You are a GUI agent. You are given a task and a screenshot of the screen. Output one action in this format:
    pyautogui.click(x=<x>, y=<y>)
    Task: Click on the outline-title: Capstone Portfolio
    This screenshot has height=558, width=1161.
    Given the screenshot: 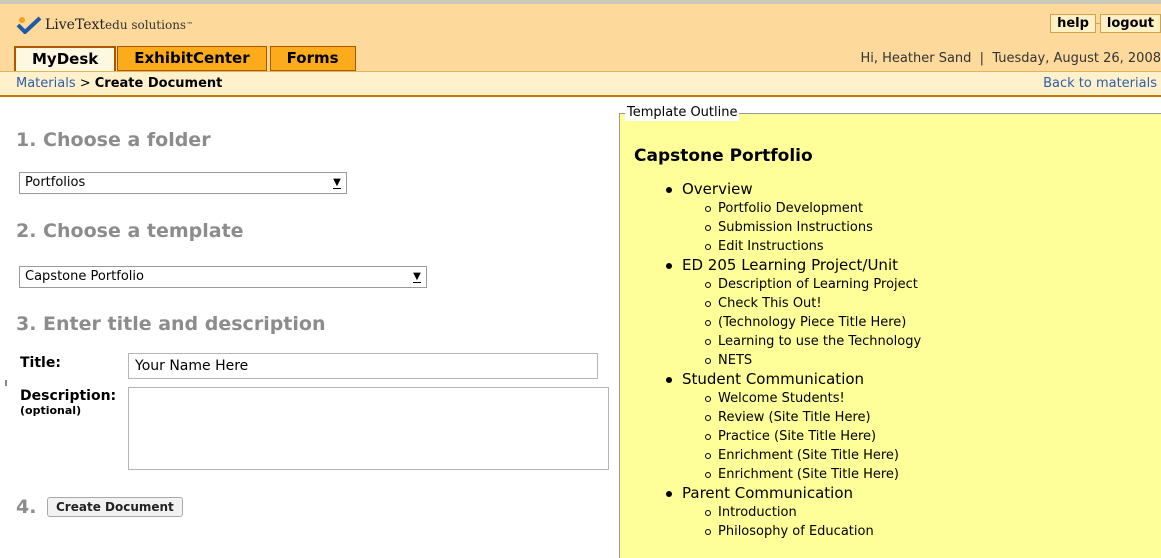 What is the action you would take?
    pyautogui.click(x=723, y=156)
    